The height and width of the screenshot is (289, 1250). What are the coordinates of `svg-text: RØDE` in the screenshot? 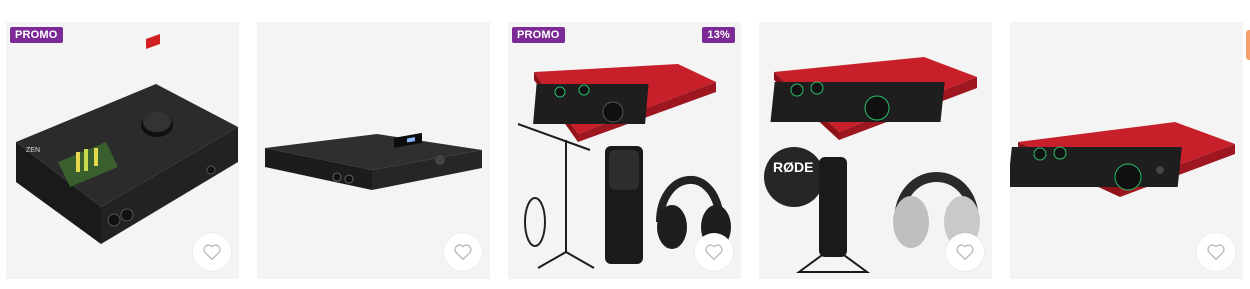 It's located at (793, 167).